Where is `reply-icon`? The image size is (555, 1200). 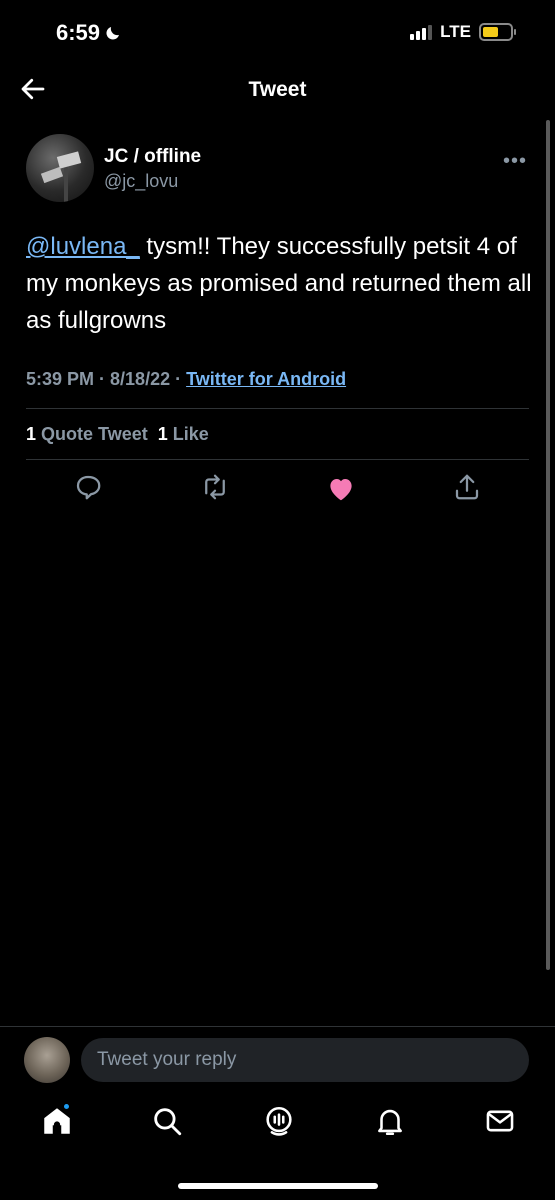
reply-icon is located at coordinates (88, 487).